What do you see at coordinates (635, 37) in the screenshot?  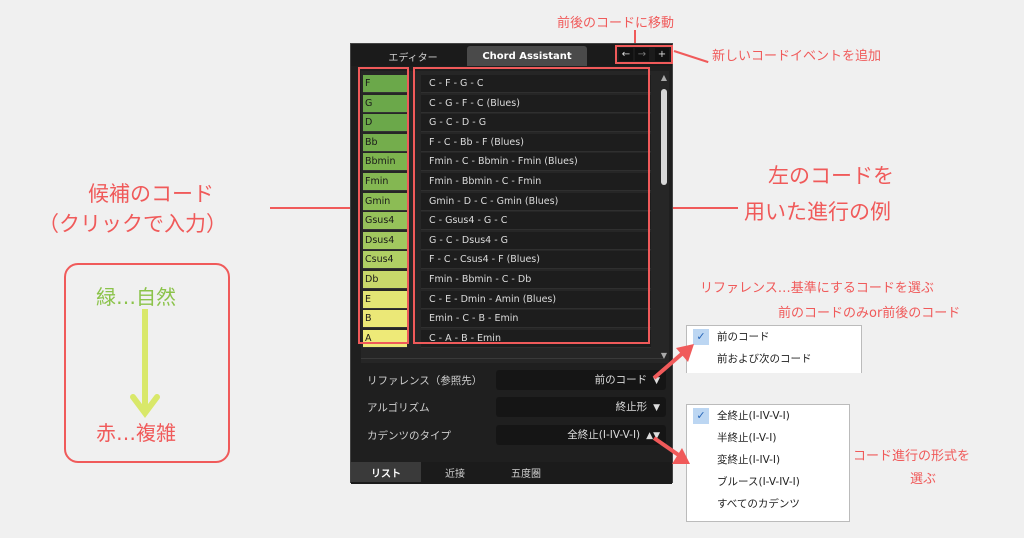 I see `nav-pointer-line` at bounding box center [635, 37].